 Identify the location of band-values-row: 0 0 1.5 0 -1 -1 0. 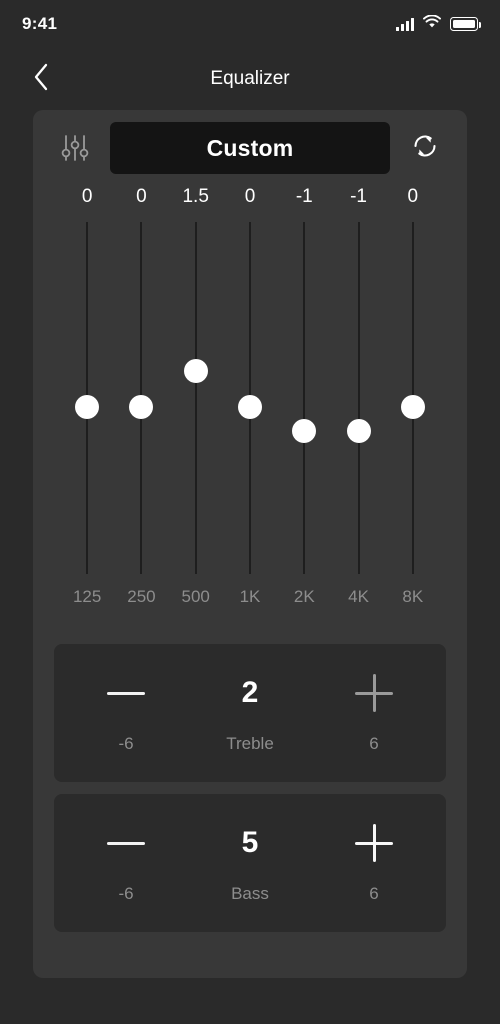
(250, 204).